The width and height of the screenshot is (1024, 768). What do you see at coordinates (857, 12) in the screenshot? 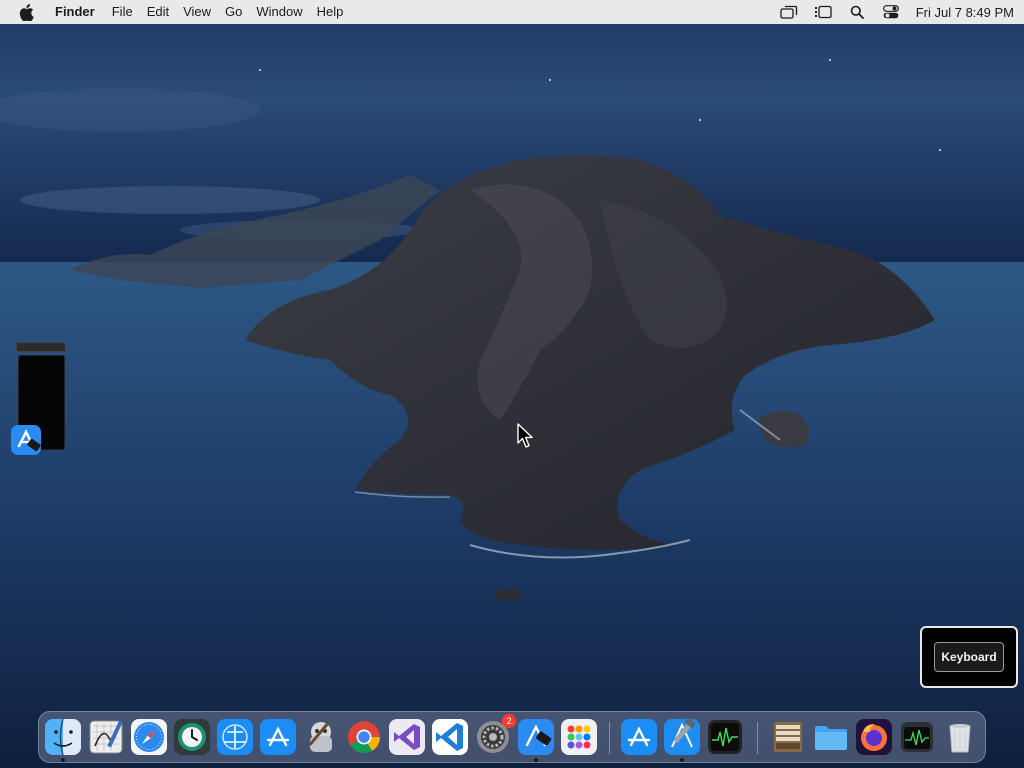
I see `spotlight-search-icon` at bounding box center [857, 12].